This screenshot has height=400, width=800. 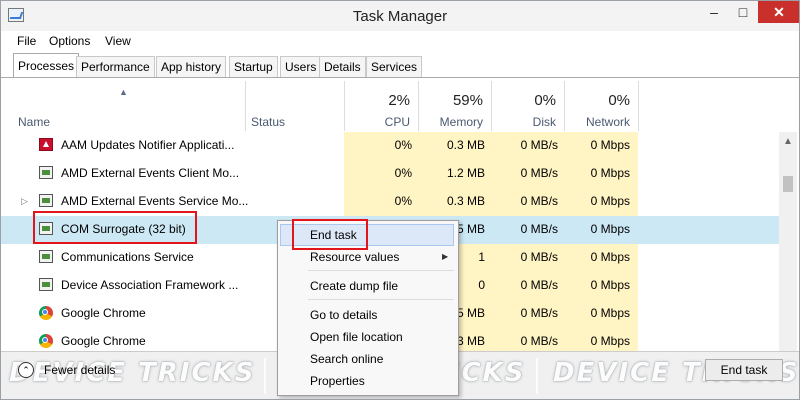 What do you see at coordinates (268, 122) in the screenshot?
I see `column-header-status: Status` at bounding box center [268, 122].